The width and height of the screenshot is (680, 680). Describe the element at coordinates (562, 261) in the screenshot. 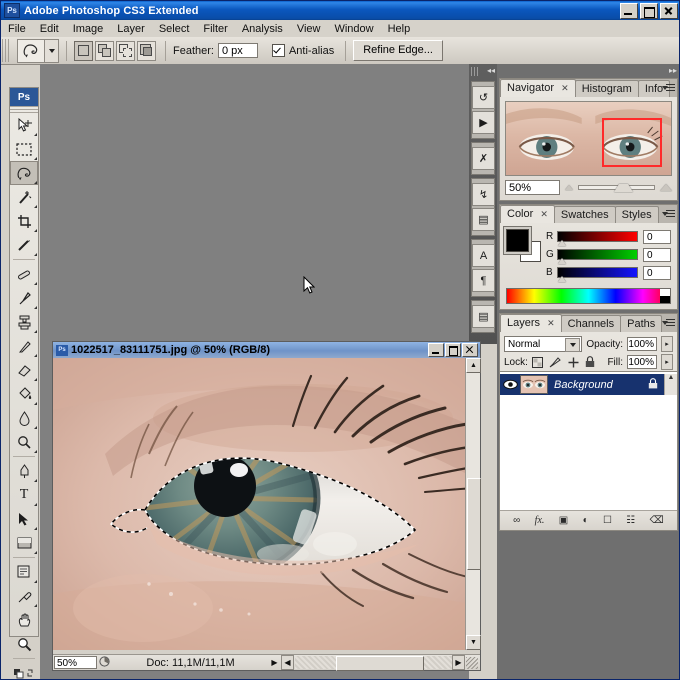

I see `green-slider-knob` at that location.